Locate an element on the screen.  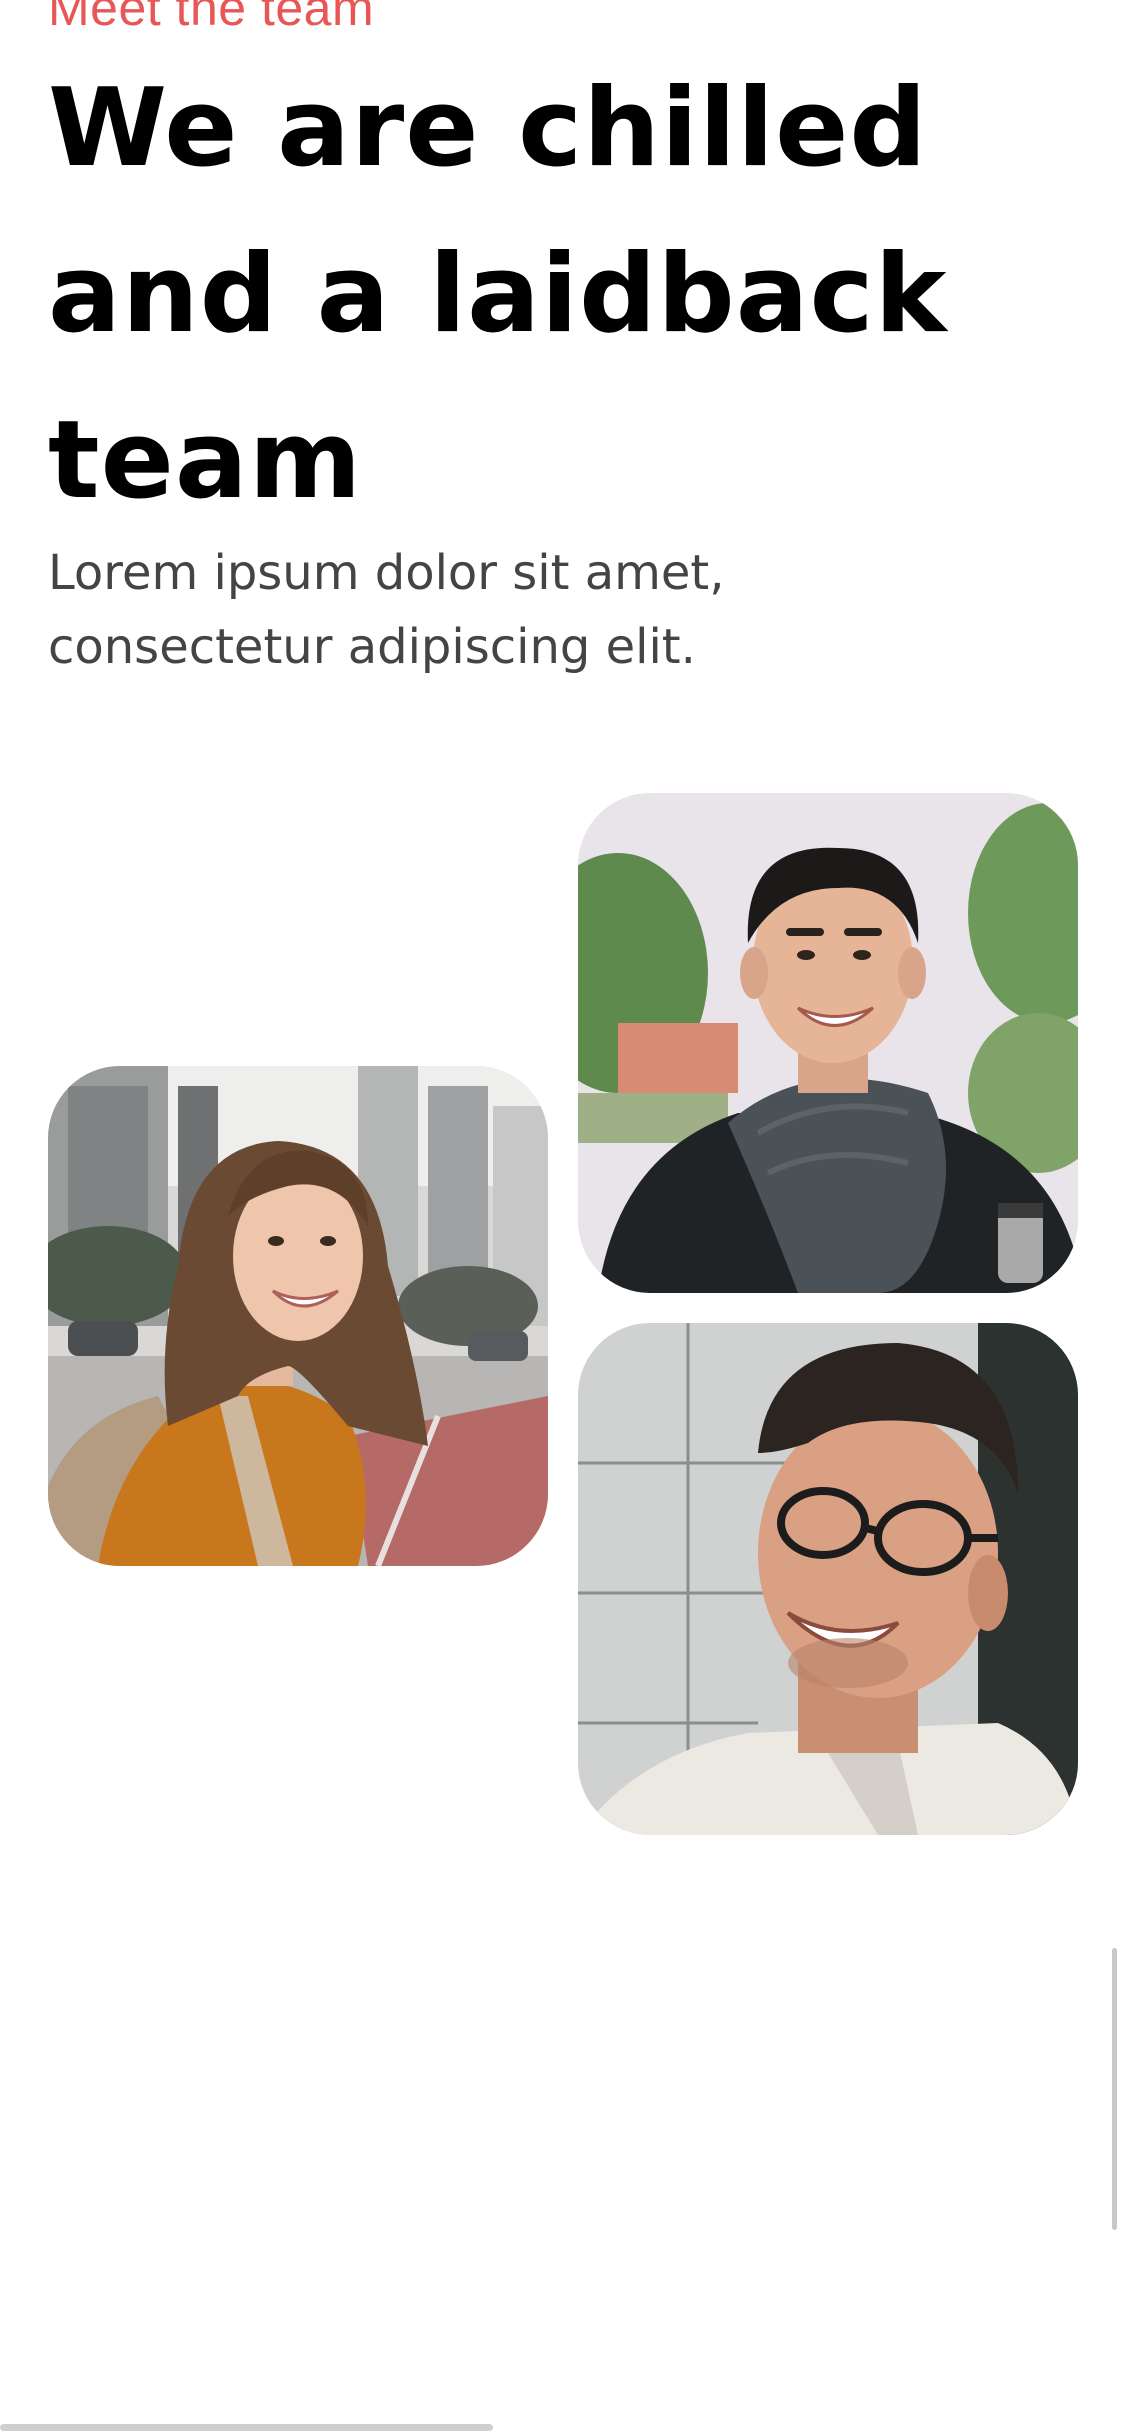
team-photo-woman is located at coordinates (298, 1316).